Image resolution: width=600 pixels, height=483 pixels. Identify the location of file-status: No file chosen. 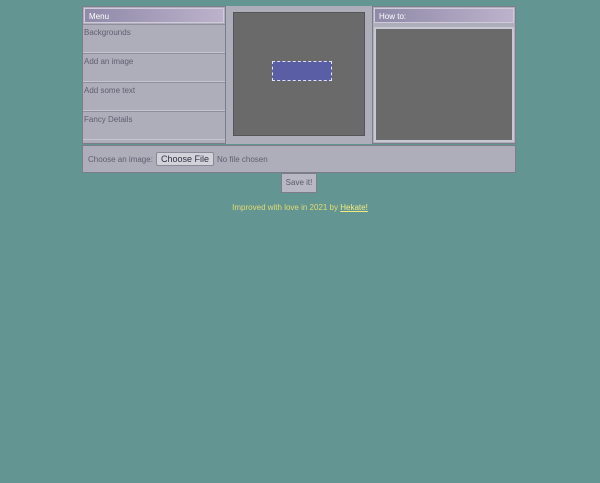
(242, 159).